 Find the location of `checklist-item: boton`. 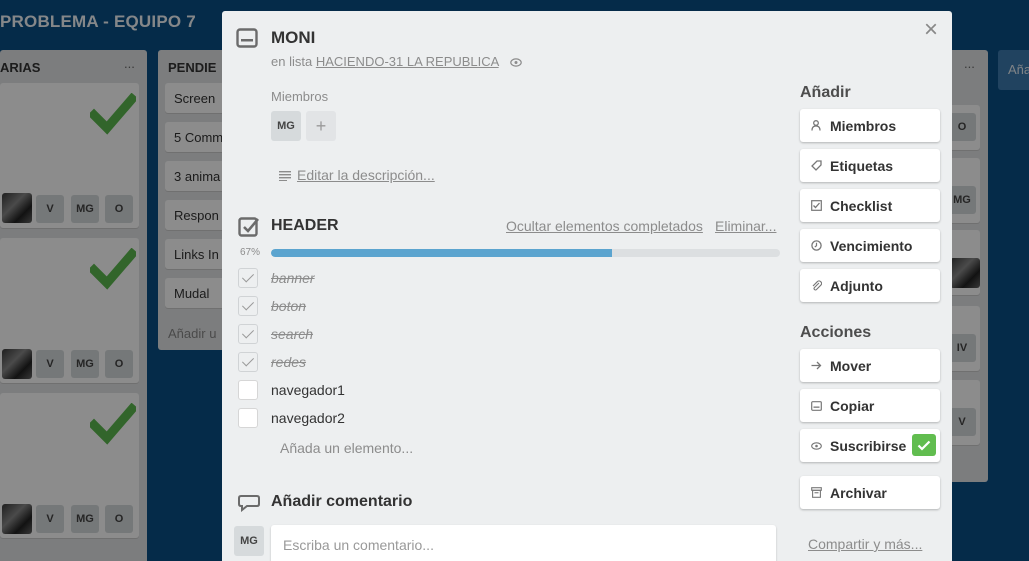

checklist-item: boton is located at coordinates (508, 307).